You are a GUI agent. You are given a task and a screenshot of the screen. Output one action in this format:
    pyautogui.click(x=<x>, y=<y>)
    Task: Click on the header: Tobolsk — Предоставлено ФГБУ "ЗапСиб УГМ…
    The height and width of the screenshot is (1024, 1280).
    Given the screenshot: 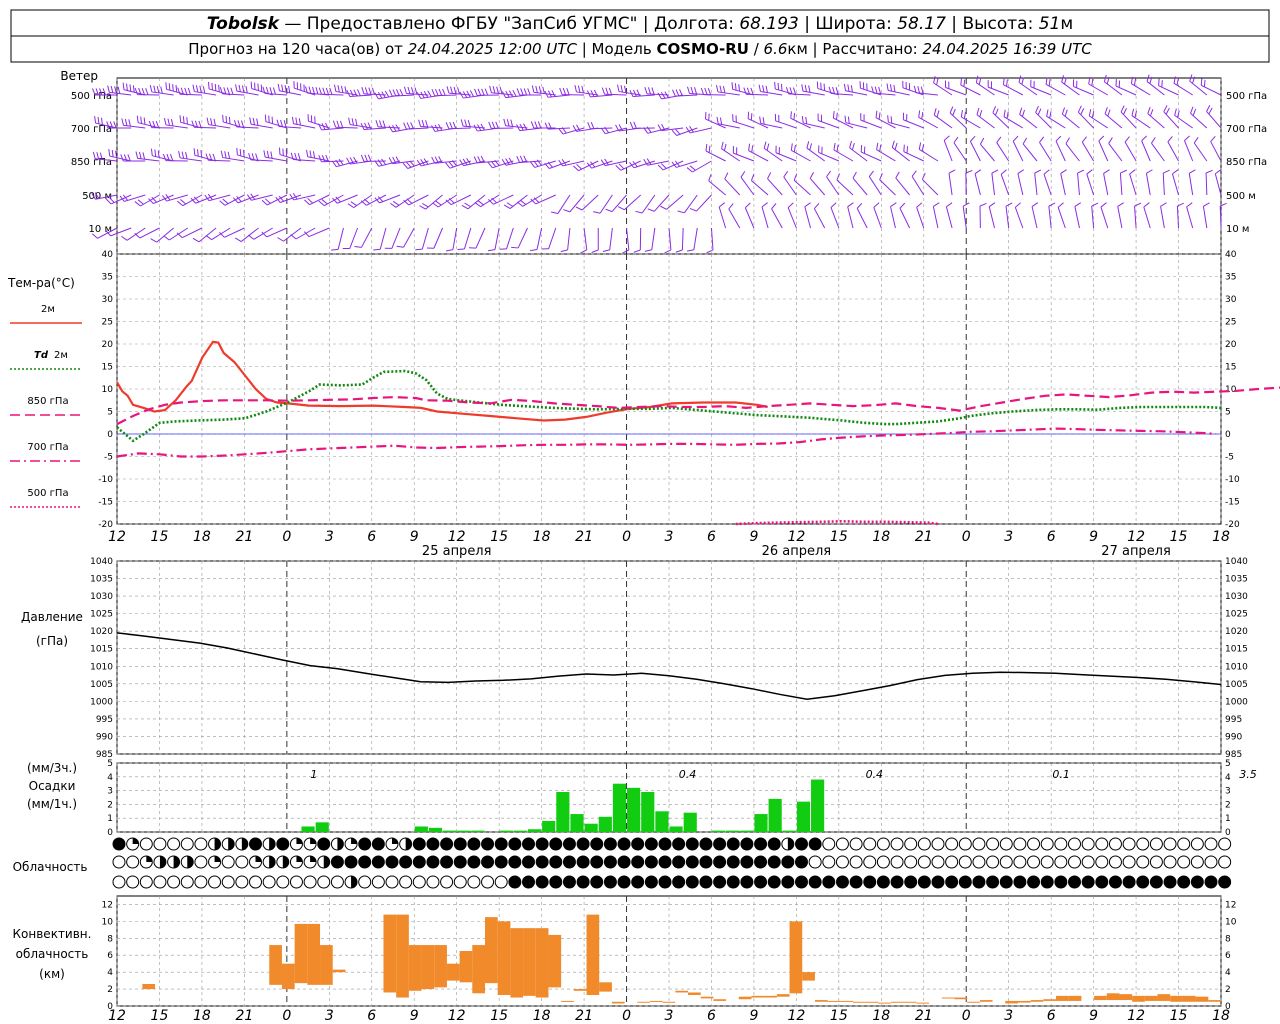 What is the action you would take?
    pyautogui.click(x=640, y=36)
    